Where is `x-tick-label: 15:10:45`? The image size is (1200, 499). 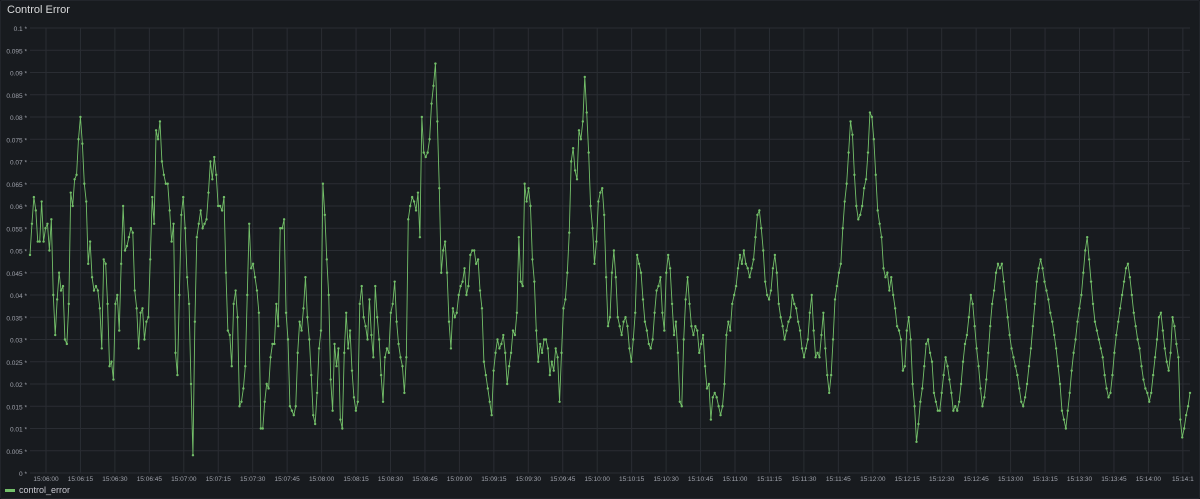
x-tick-label: 15:10:45 is located at coordinates (701, 479).